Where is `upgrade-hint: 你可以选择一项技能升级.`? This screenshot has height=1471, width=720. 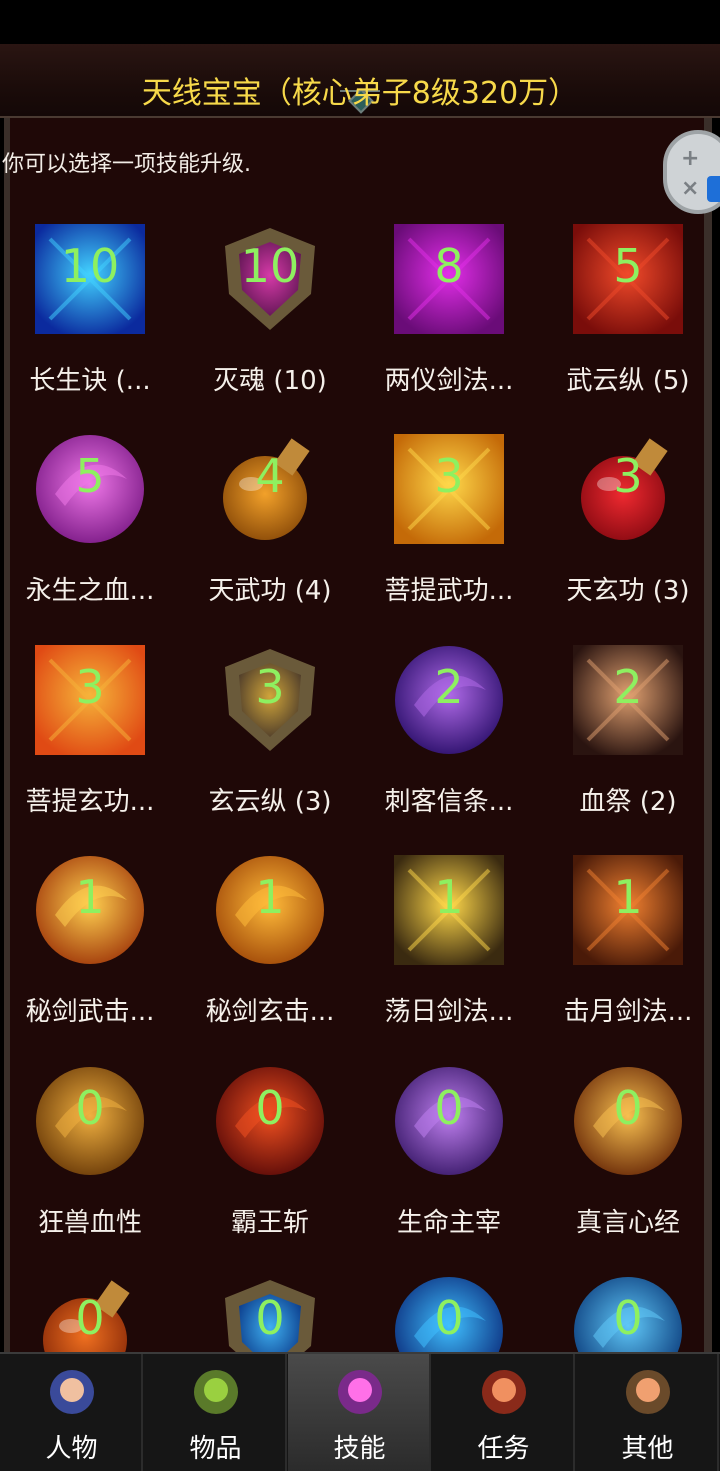 upgrade-hint: 你可以选择一项技能升级. is located at coordinates (126, 164).